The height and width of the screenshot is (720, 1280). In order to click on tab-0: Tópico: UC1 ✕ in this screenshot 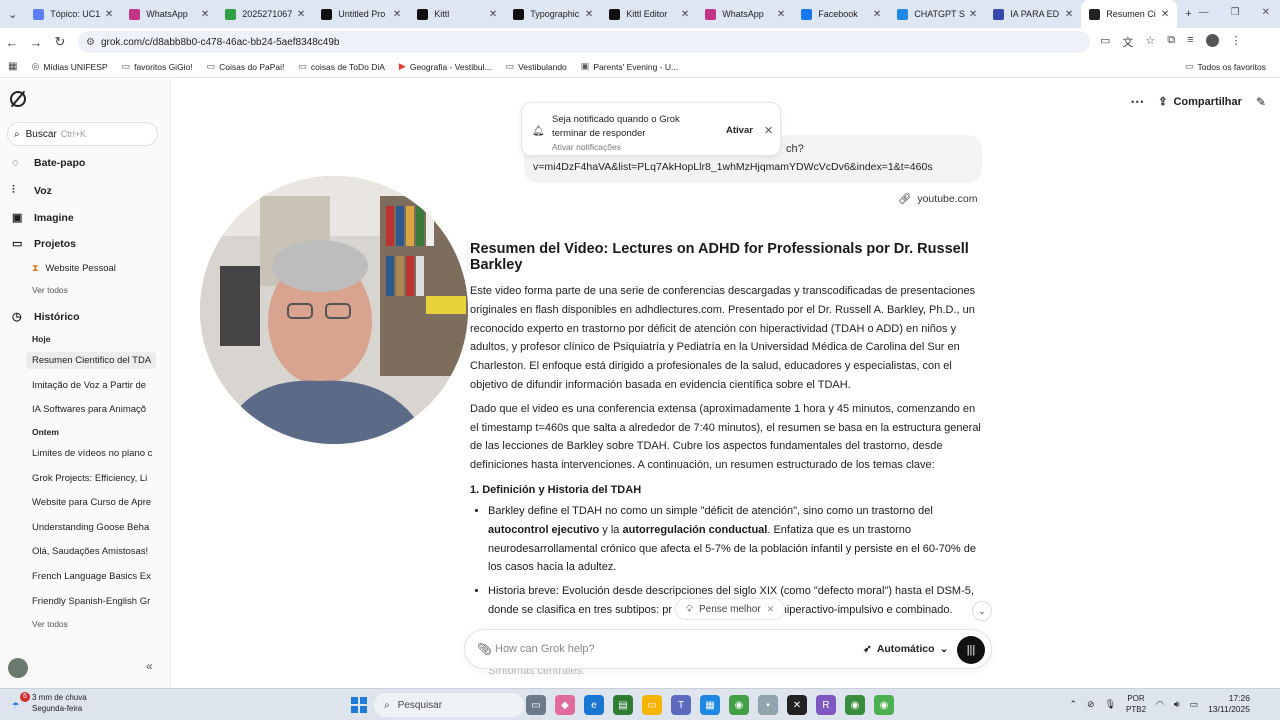, I will do `click(73, 14)`.